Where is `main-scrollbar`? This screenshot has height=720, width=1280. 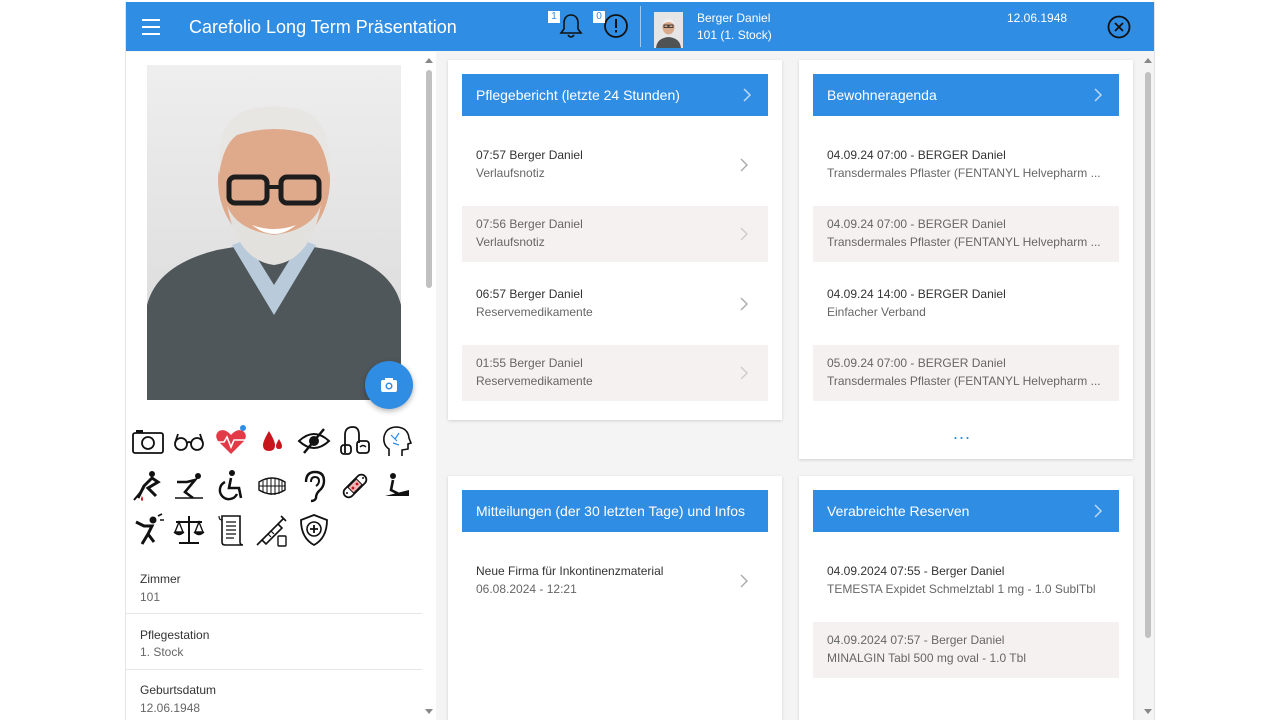
main-scrollbar is located at coordinates (1148, 386).